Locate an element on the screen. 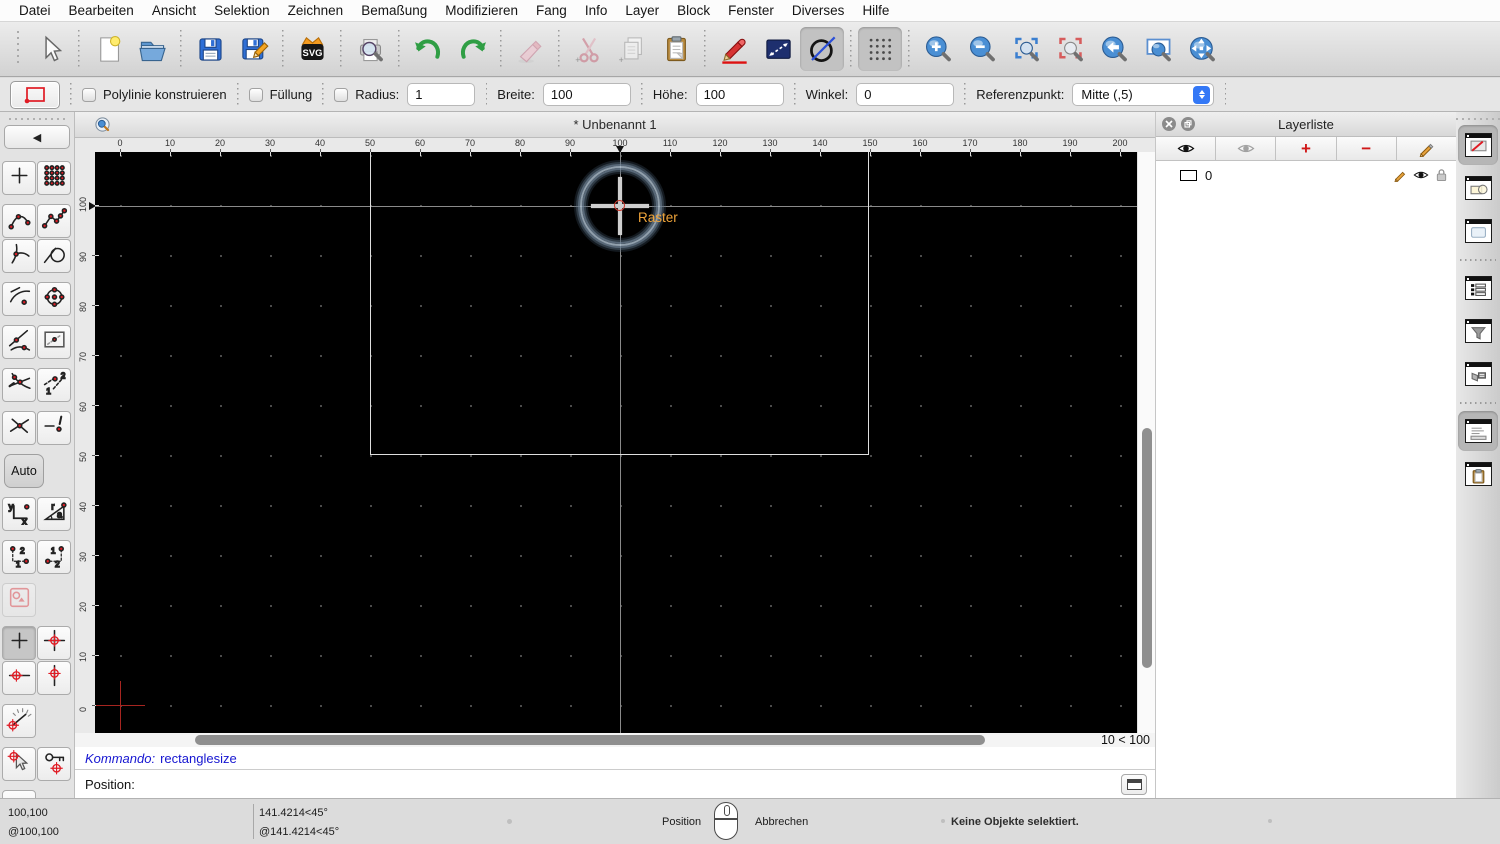 The height and width of the screenshot is (844, 1500). rectangle-size-tool-button is located at coordinates (35, 94).